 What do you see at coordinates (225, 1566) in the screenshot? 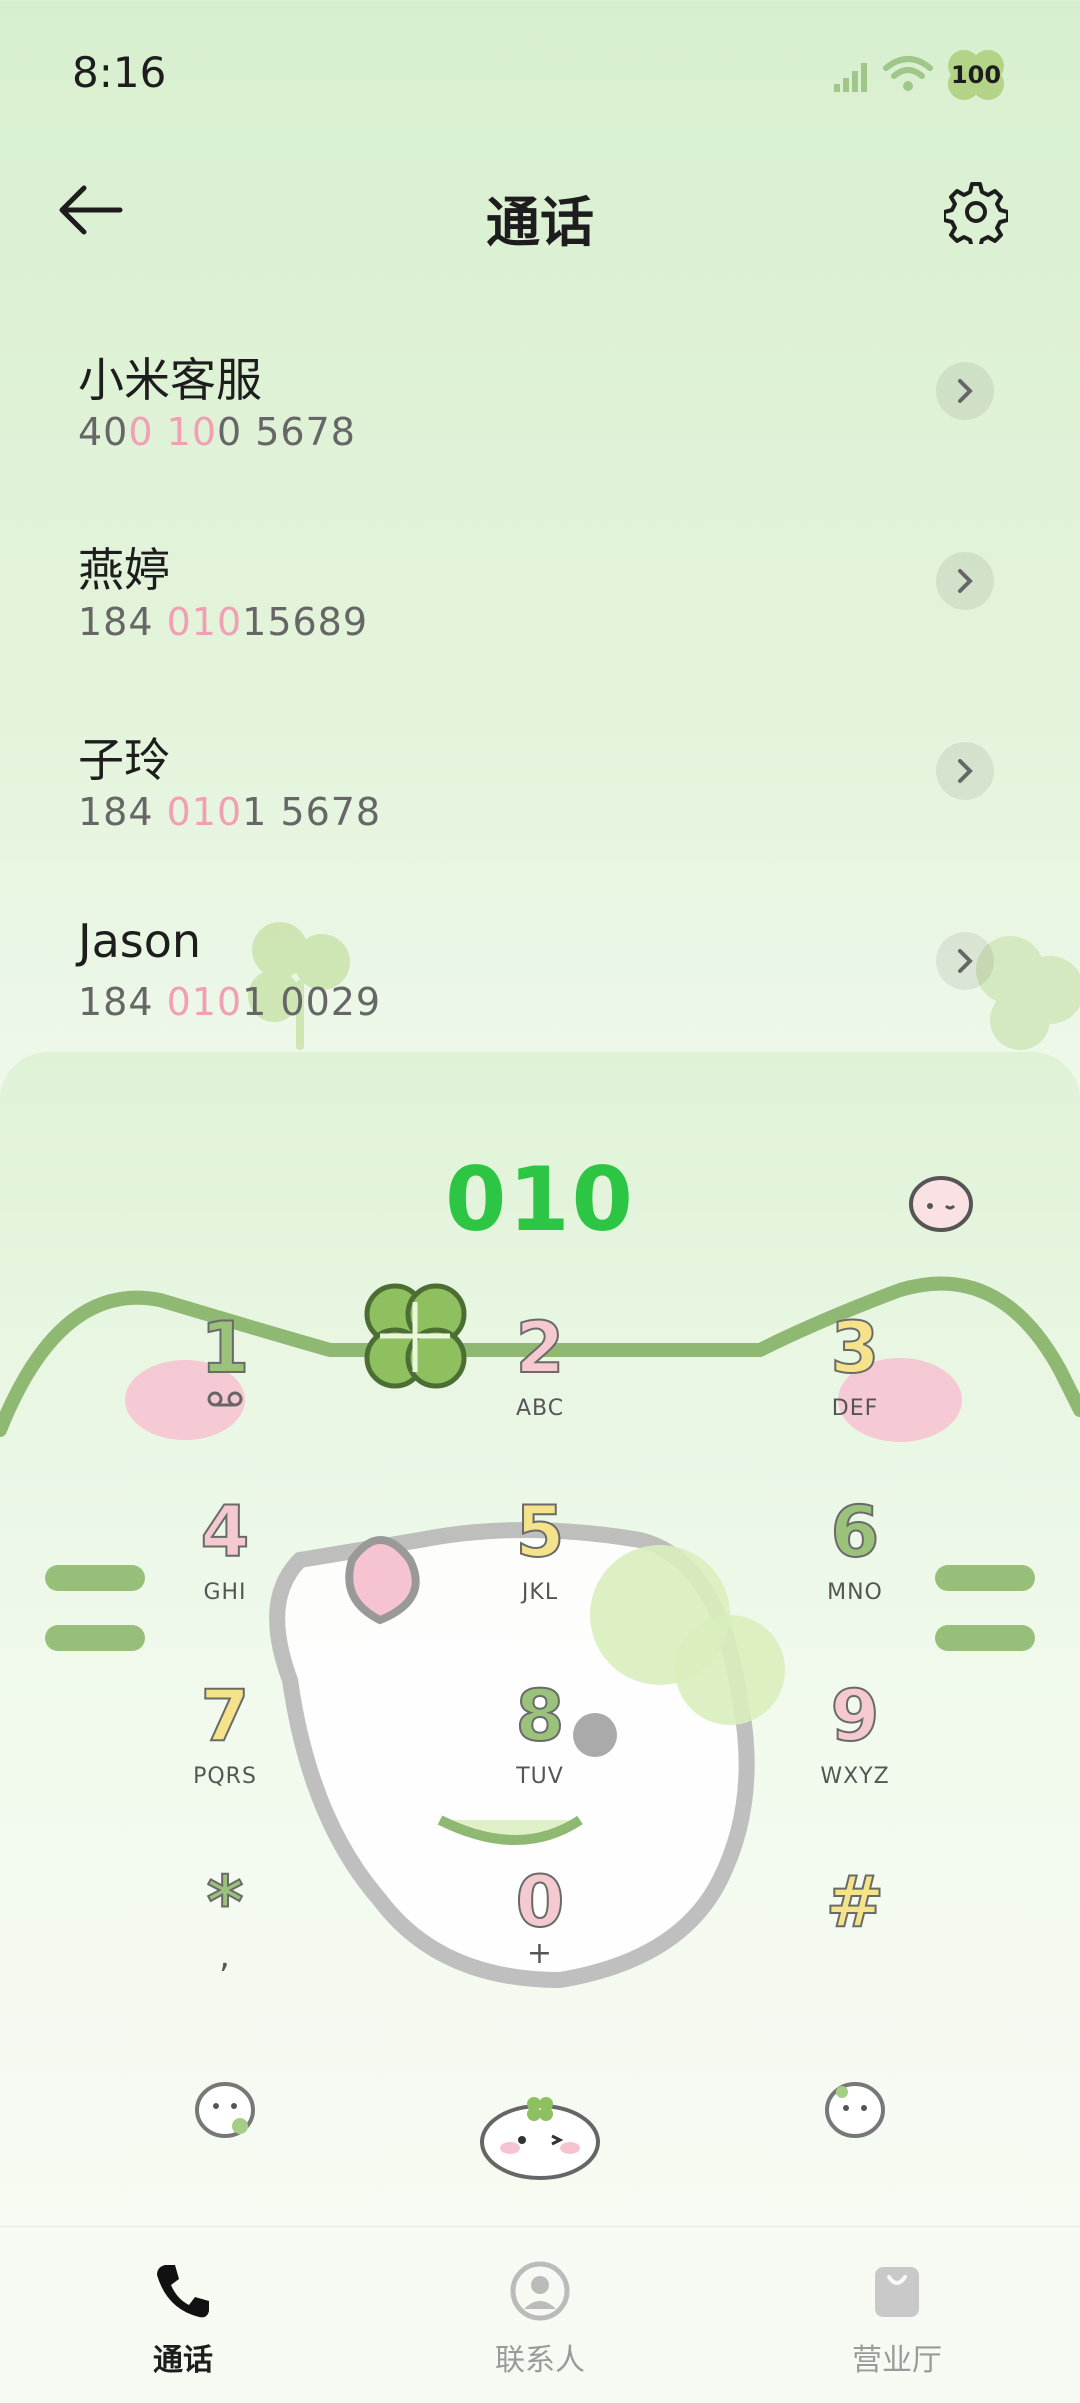
I see `key-4: 4 GHI` at bounding box center [225, 1566].